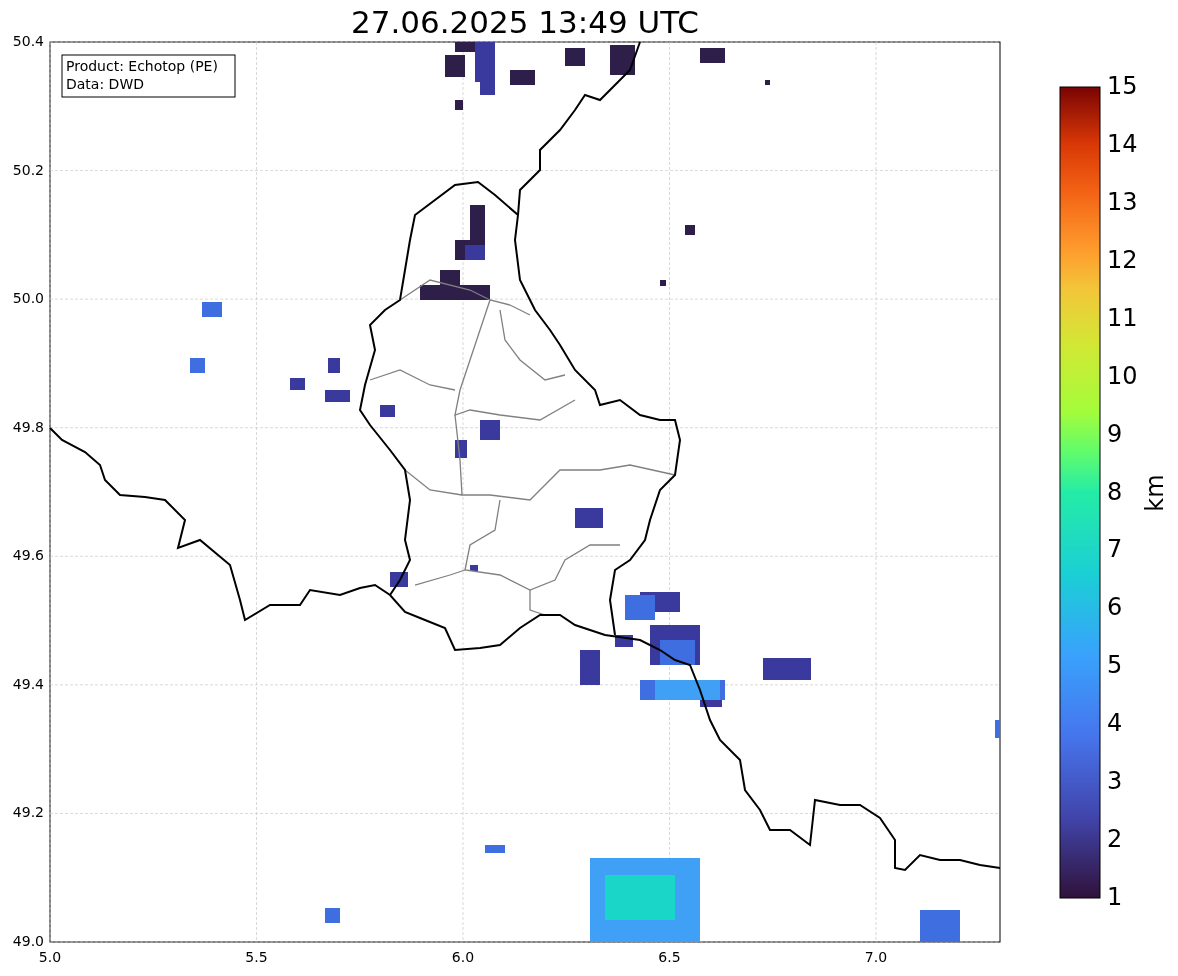 The width and height of the screenshot is (1178, 976). What do you see at coordinates (1115, 839) in the screenshot?
I see `colorbar-tick-label: 2` at bounding box center [1115, 839].